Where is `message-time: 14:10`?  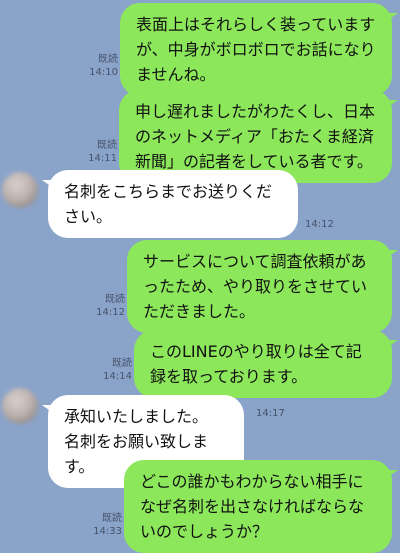 message-time: 14:10 is located at coordinates (103, 72).